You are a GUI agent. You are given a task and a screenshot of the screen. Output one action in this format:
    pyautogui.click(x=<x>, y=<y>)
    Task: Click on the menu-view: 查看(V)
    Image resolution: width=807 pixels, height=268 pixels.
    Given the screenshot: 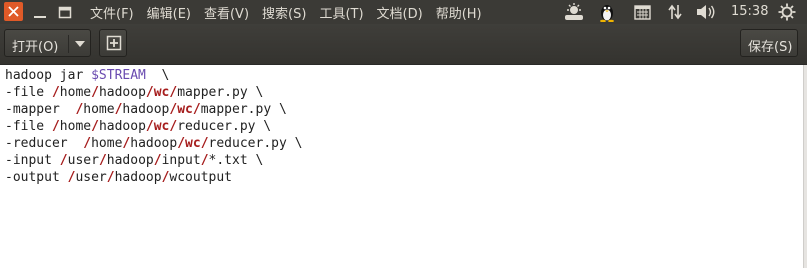 What is the action you would take?
    pyautogui.click(x=226, y=12)
    